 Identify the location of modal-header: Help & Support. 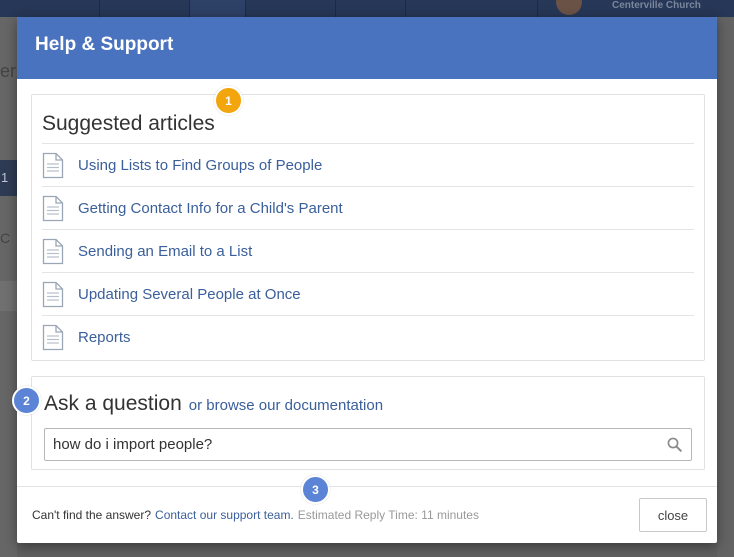
(367, 48).